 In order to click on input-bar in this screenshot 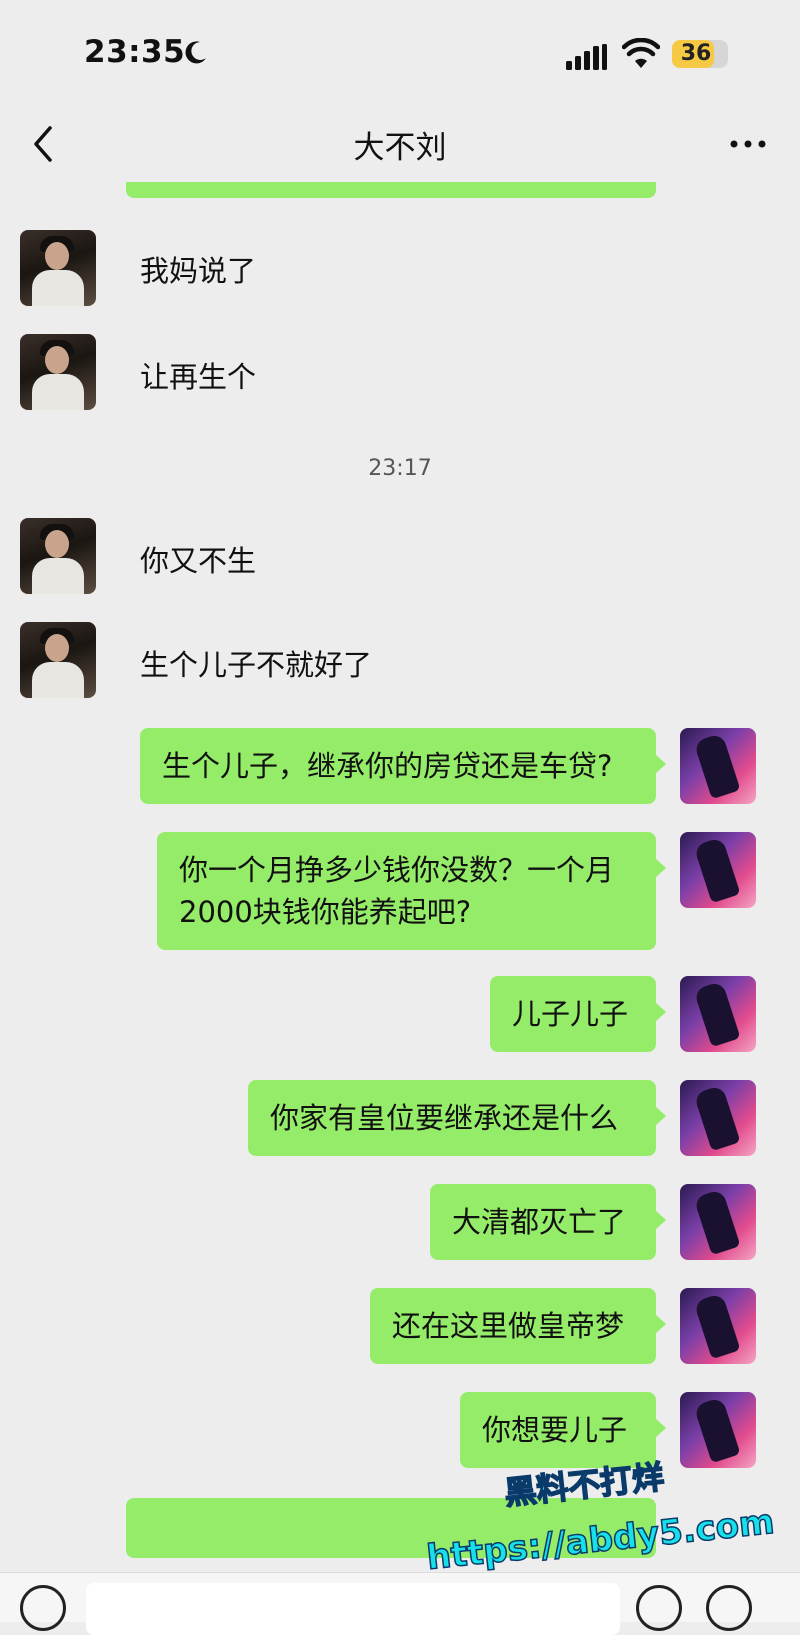, I will do `click(400, 1603)`.